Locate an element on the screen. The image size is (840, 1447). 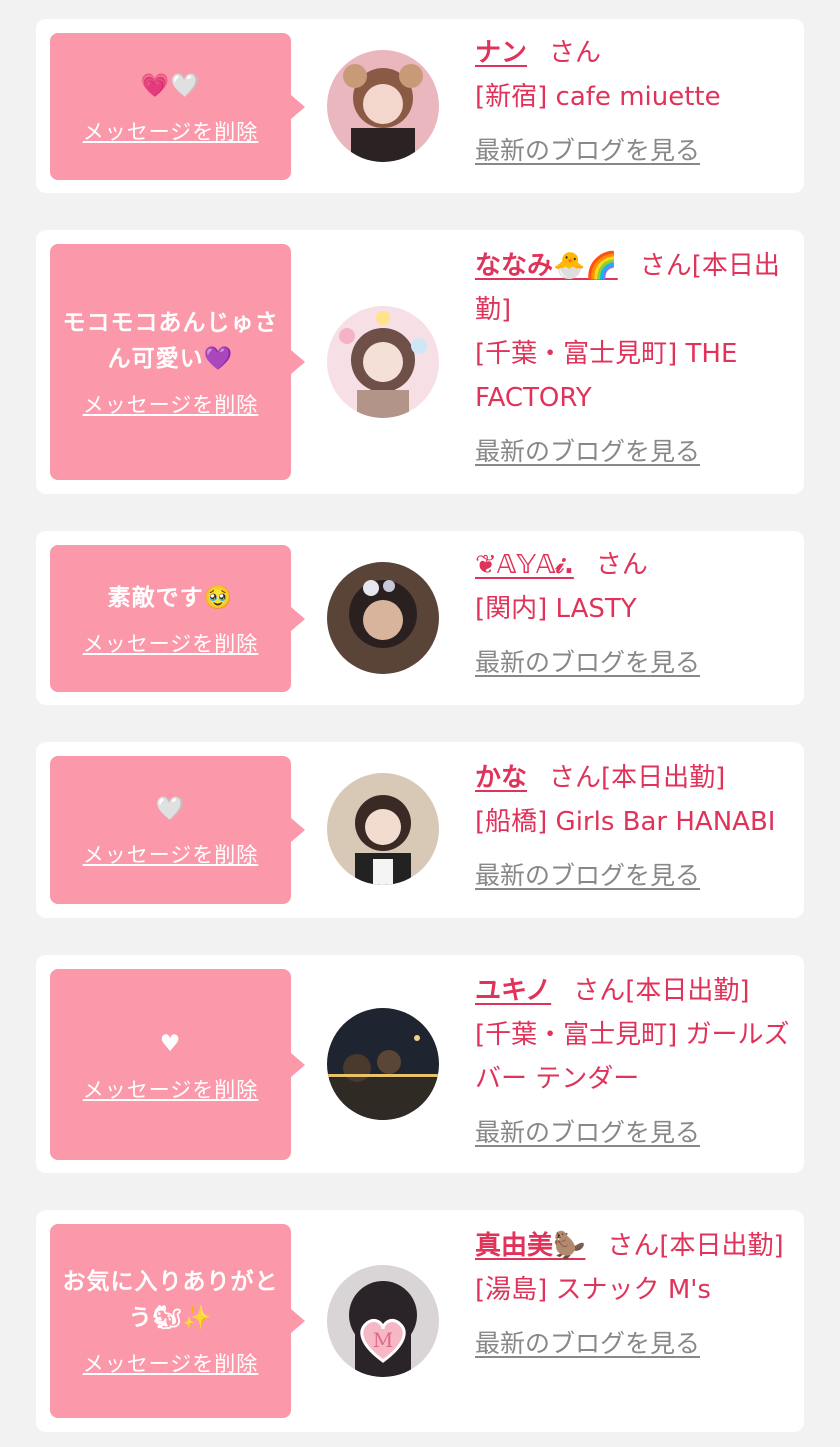
message-text: お気に入りありがとう🐿✨ is located at coordinates (170, 1300).